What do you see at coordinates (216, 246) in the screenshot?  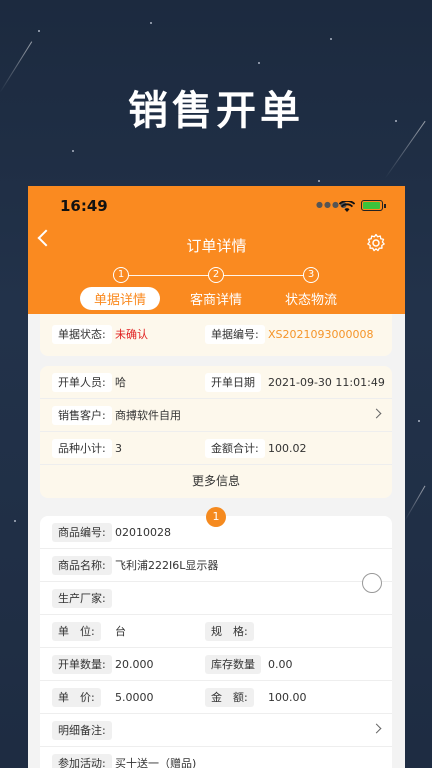 I see `page-title: 订单详情` at bounding box center [216, 246].